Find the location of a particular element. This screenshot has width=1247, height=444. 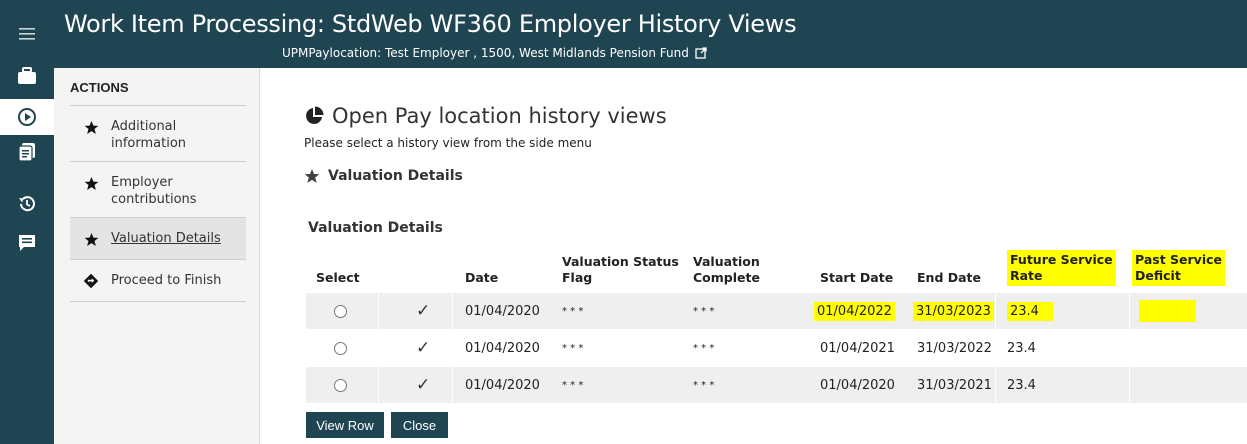

header-select: Select is located at coordinates (338, 269).